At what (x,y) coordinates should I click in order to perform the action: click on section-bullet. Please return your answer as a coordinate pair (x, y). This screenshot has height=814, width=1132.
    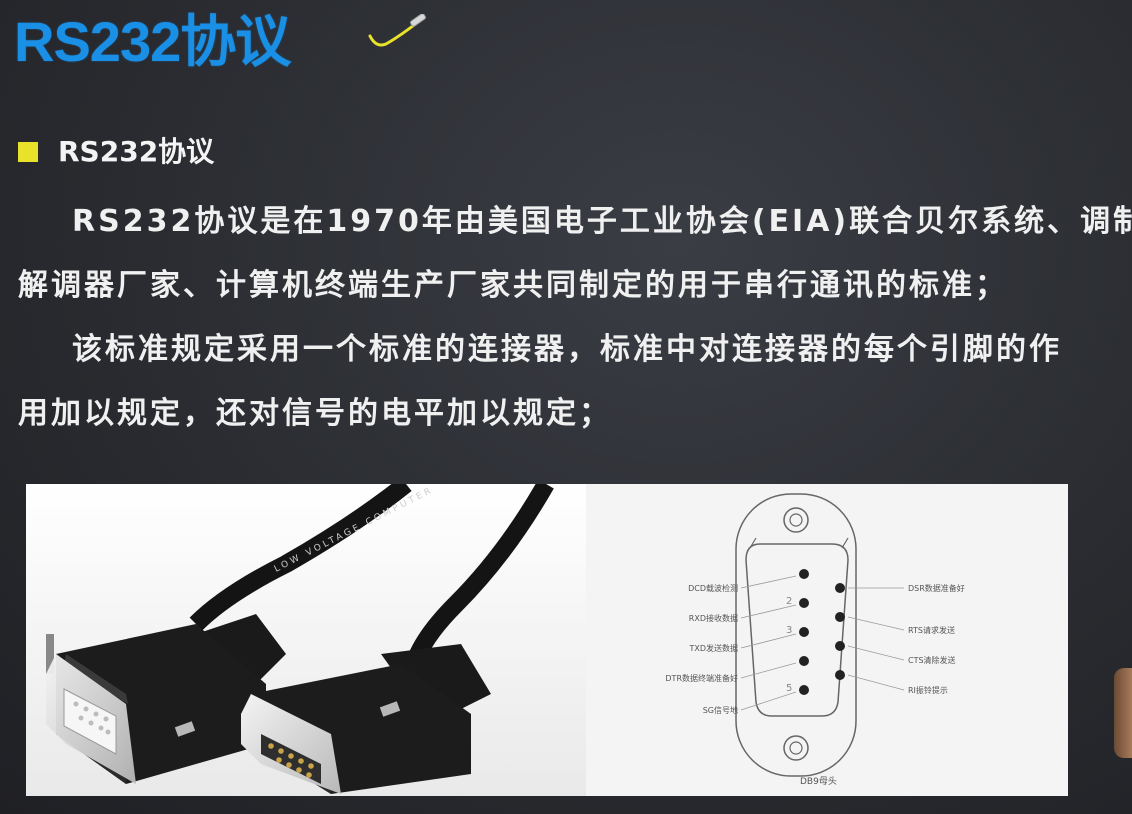
    Looking at the image, I should click on (28, 152).